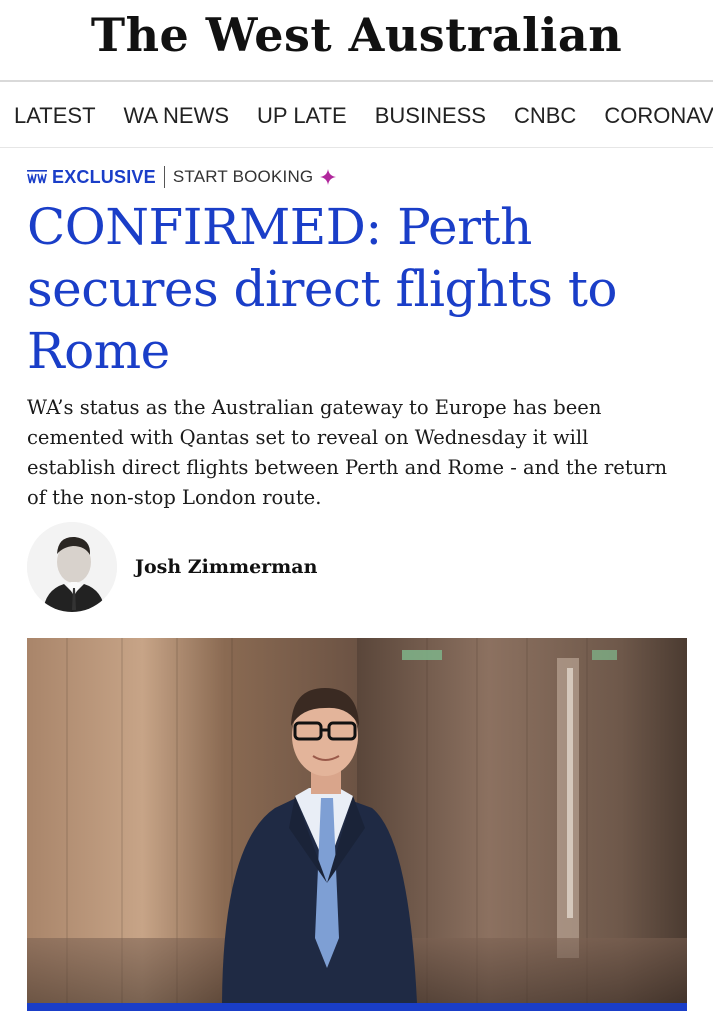 Image resolution: width=713 pixels, height=1023 pixels. I want to click on plus-icon, so click(328, 177).